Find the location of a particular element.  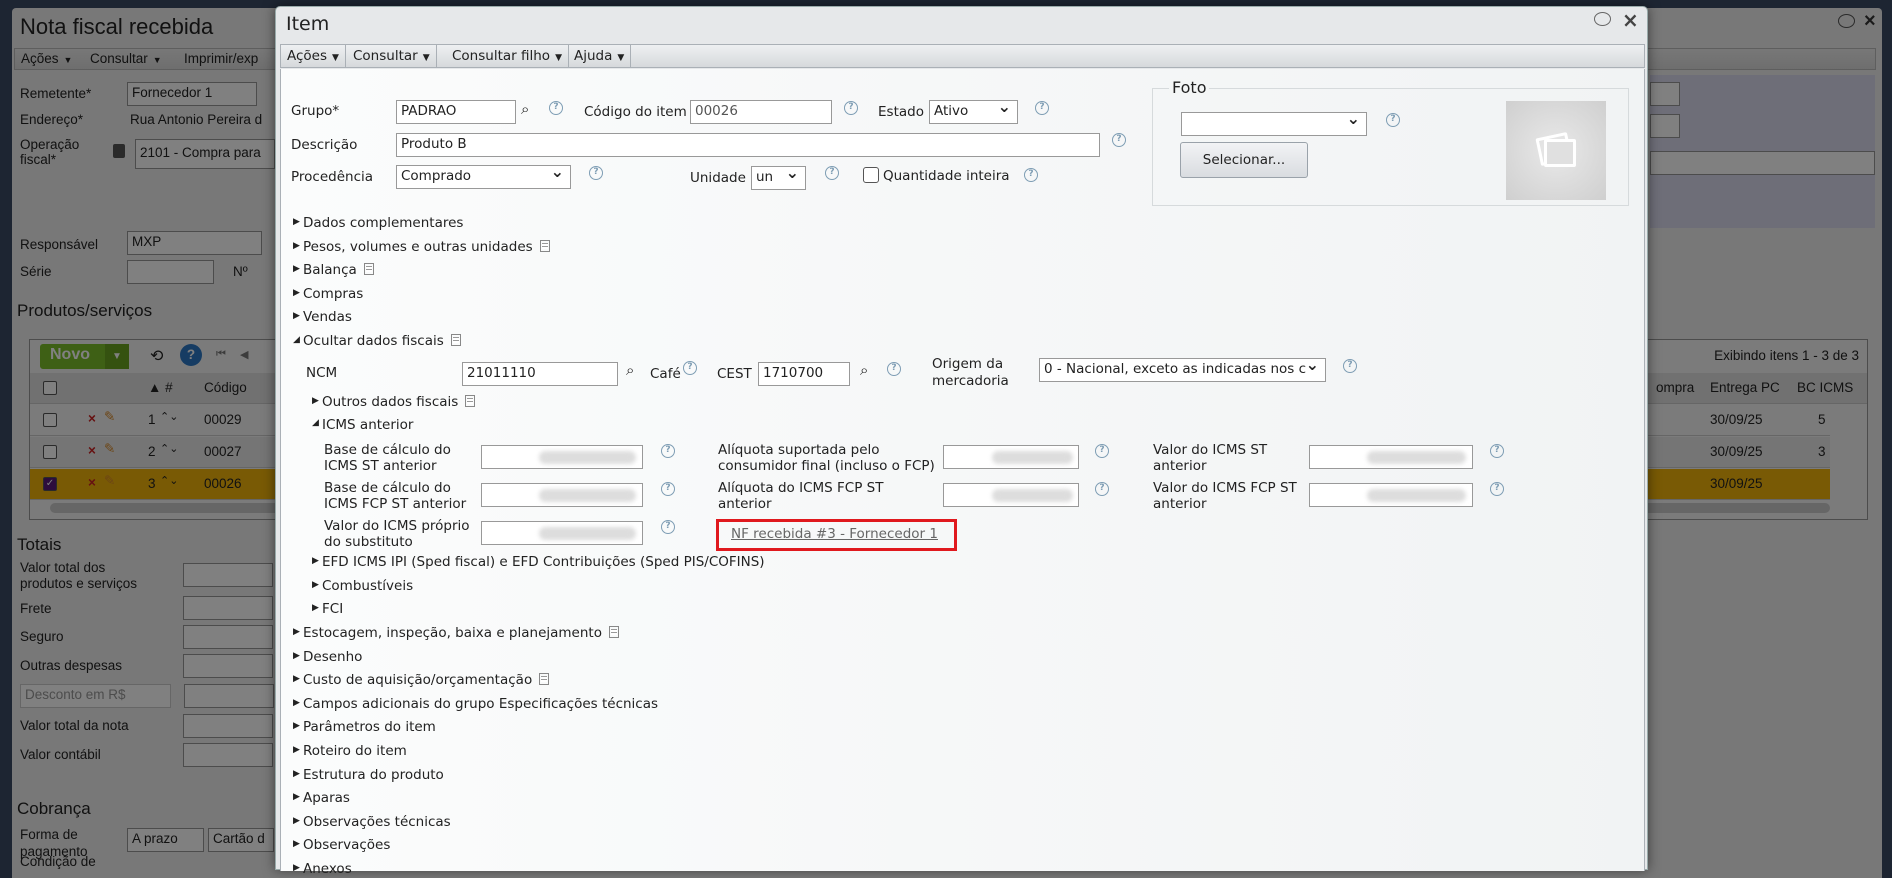

section-parametros-do-item: Parâmetros do item is located at coordinates (369, 727).